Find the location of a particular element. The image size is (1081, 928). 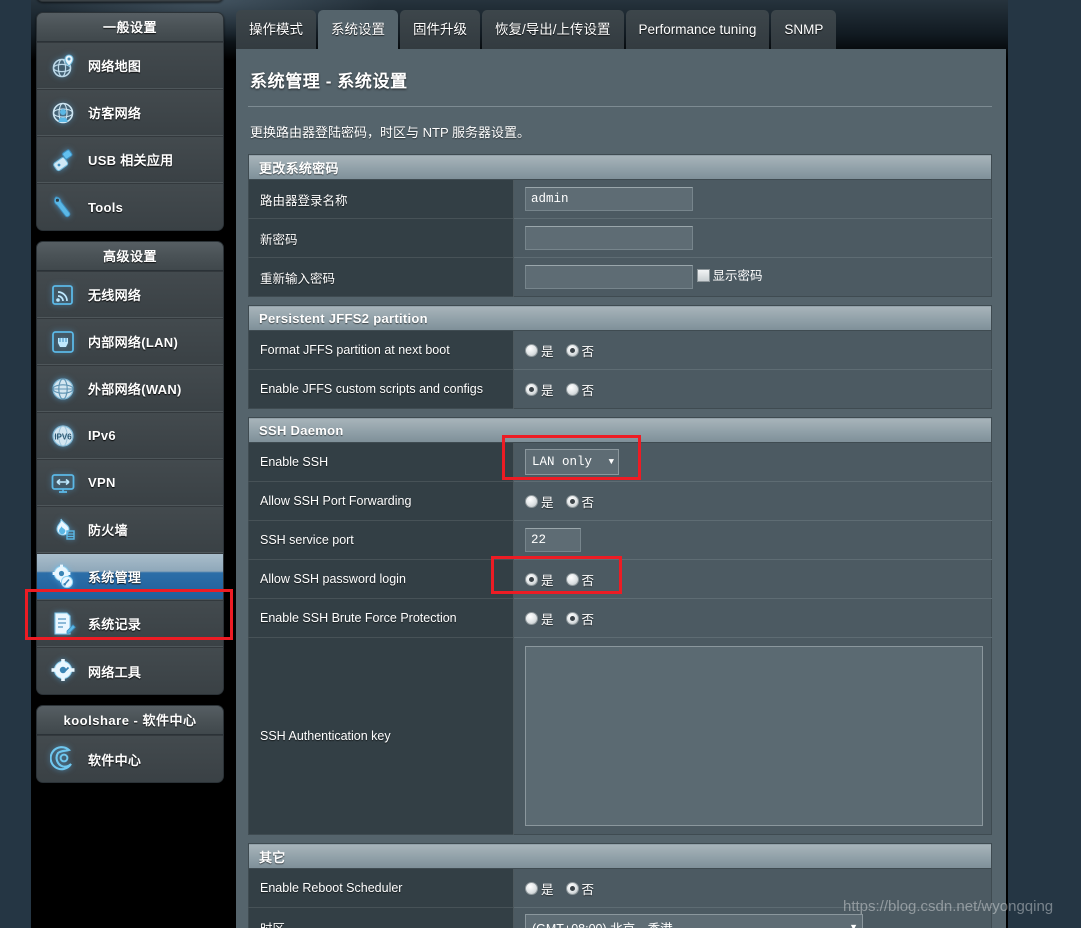

ssh-service-port-input is located at coordinates (553, 540).